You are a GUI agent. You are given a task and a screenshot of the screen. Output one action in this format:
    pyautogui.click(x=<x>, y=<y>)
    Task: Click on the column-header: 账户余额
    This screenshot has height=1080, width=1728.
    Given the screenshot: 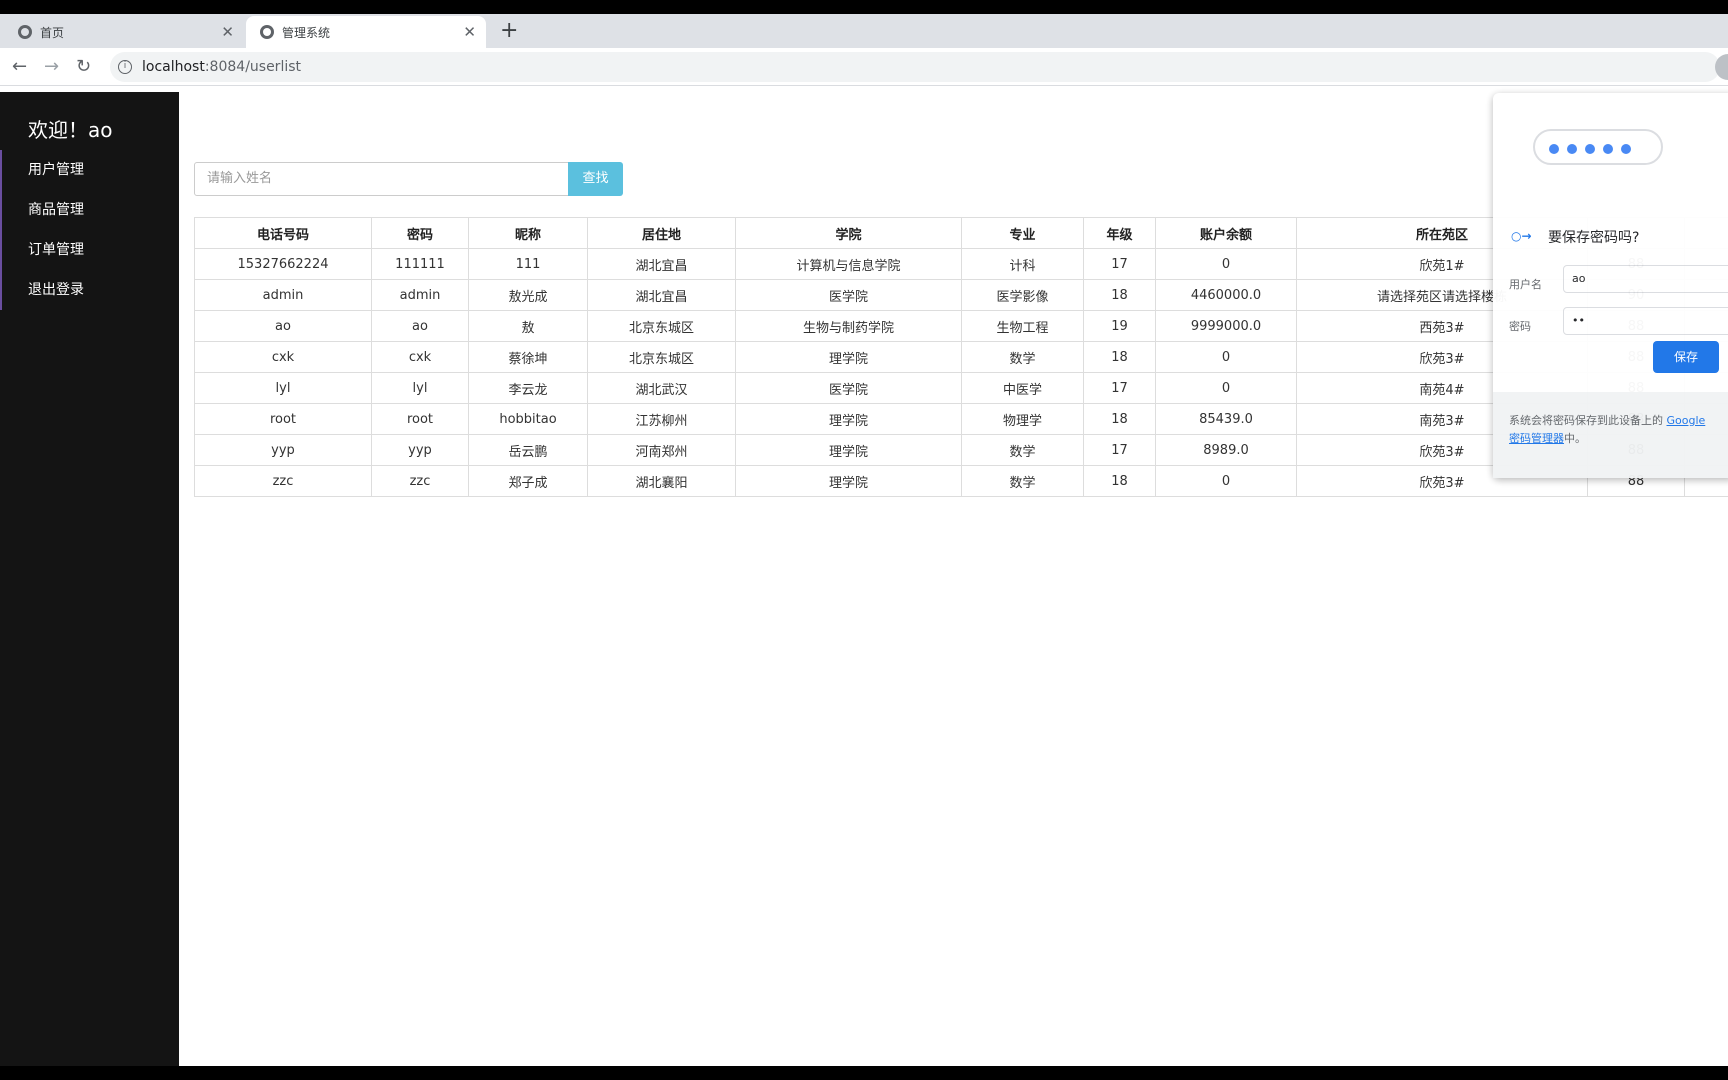 What is the action you would take?
    pyautogui.click(x=1226, y=233)
    